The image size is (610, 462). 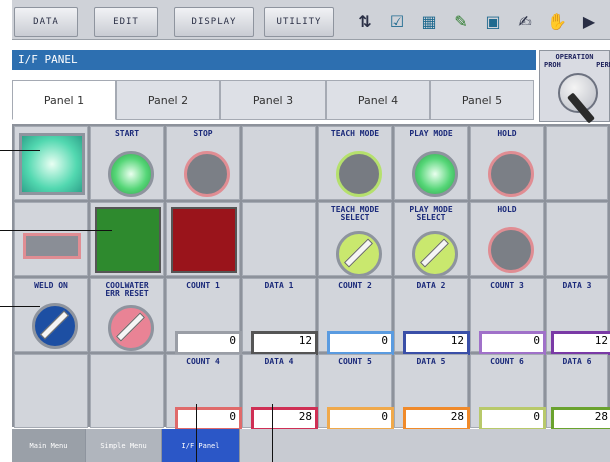 What do you see at coordinates (207, 174) in the screenshot?
I see `stop-lamp-icon` at bounding box center [207, 174].